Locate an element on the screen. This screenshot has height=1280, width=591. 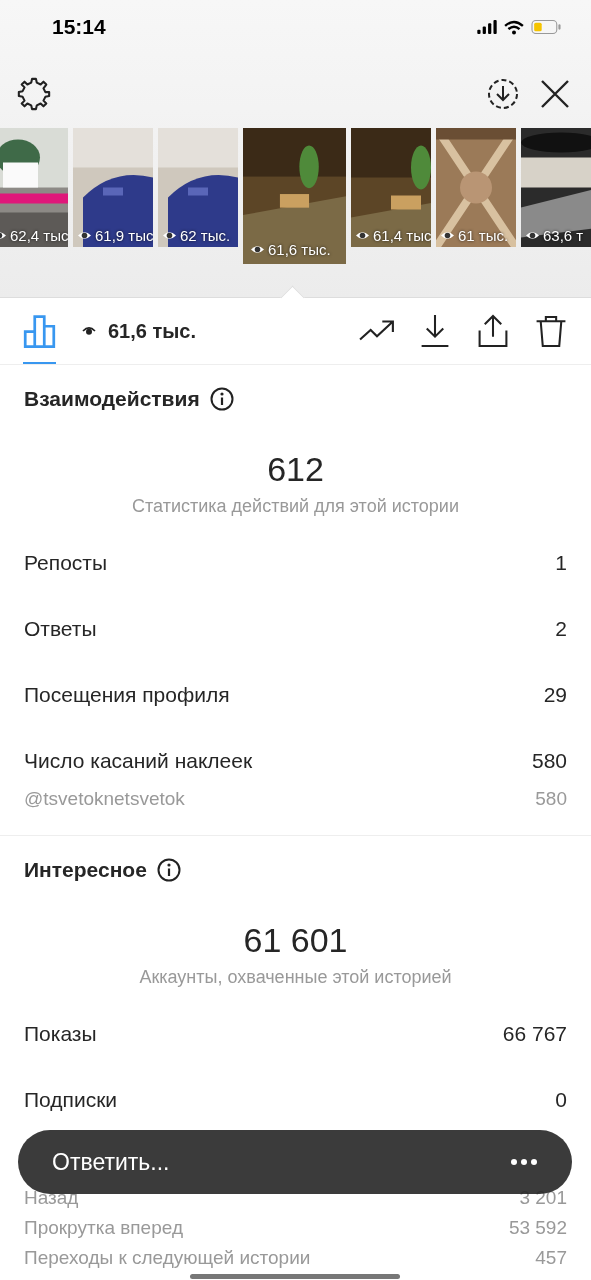
view-count: 61,9 тыс is located at coordinates (124, 235).